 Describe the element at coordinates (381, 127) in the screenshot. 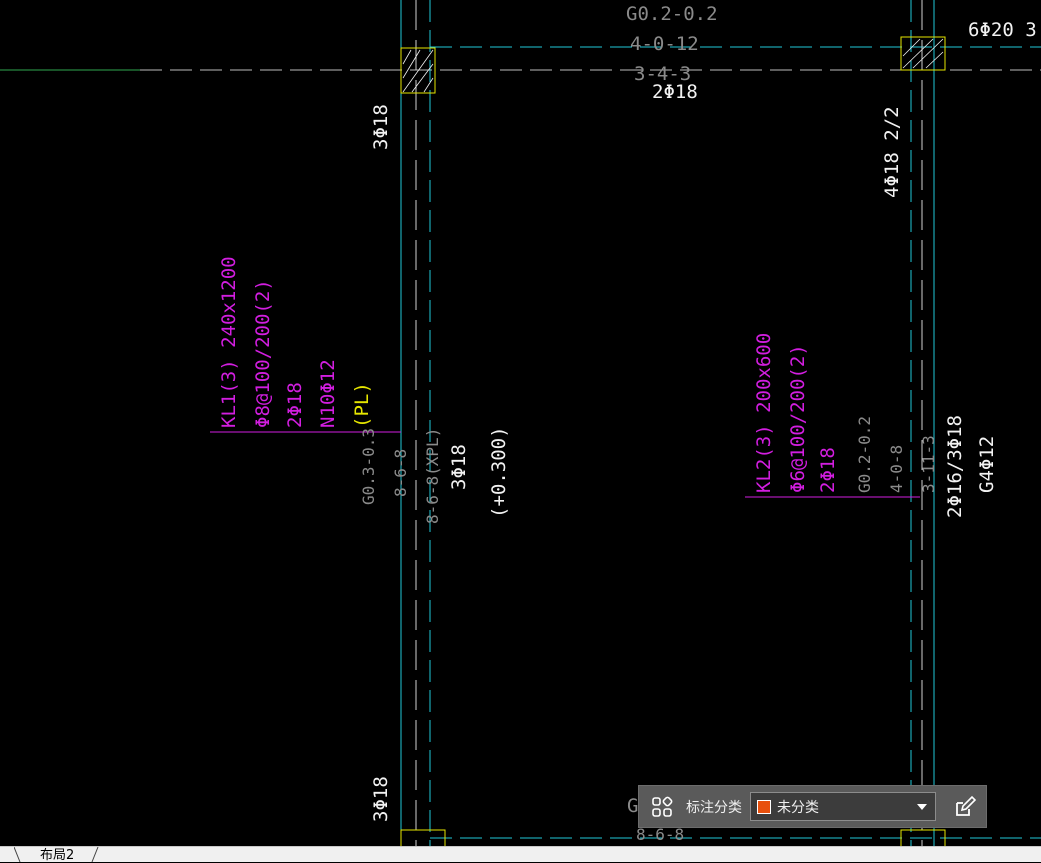

I see `label-left-3phi18-top: 3Φ18` at that location.